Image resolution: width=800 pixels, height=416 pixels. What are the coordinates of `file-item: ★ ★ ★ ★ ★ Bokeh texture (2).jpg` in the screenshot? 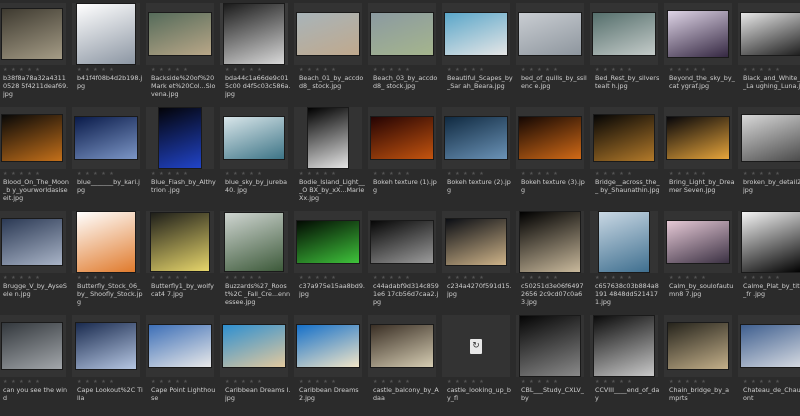 It's located at (476, 156).